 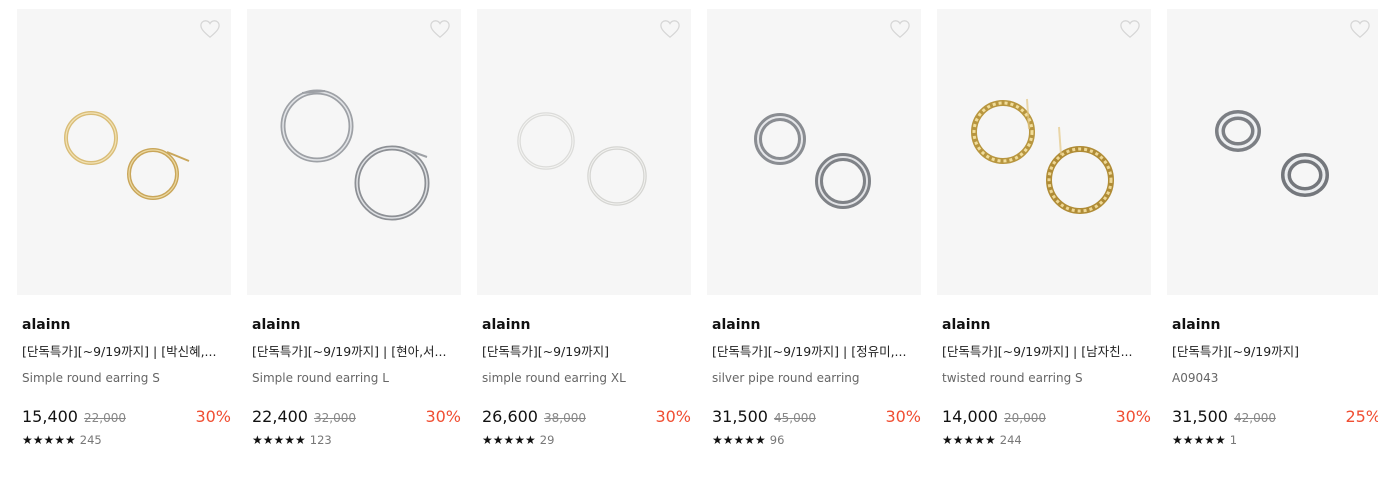 I want to click on original-price: 32,000, so click(x=334, y=418).